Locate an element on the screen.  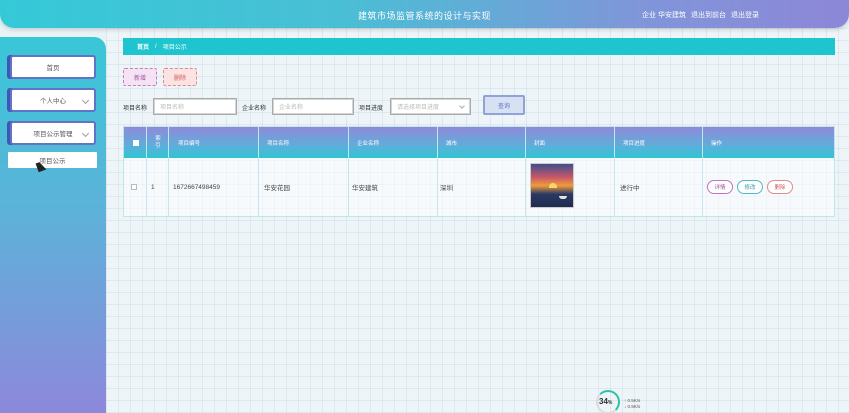
detail-button: 详情 is located at coordinates (720, 187).